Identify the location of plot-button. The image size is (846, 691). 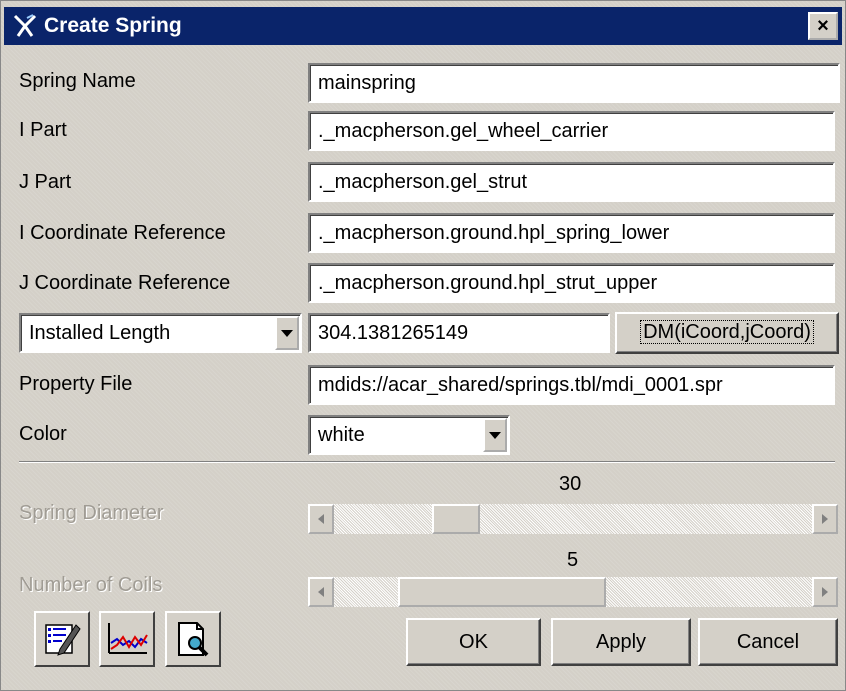
(127, 639).